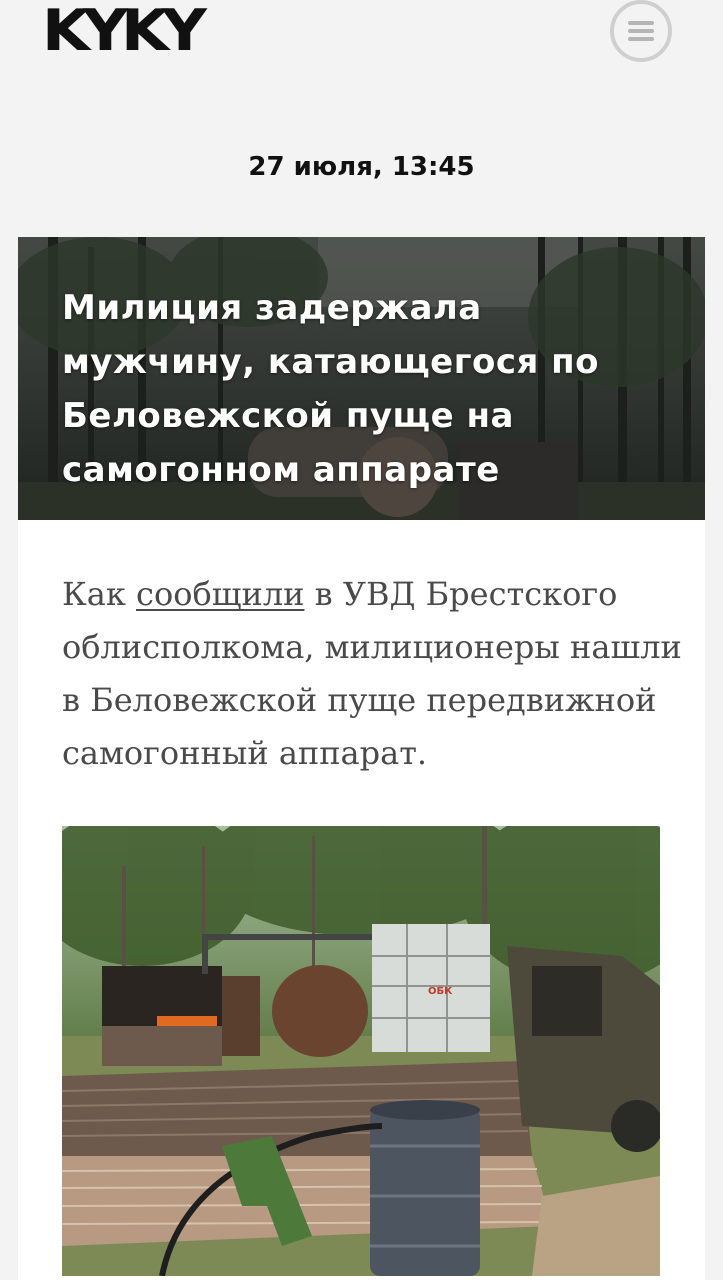 The width and height of the screenshot is (723, 1280). What do you see at coordinates (124, 30) in the screenshot?
I see `site-logo: KYKY` at bounding box center [124, 30].